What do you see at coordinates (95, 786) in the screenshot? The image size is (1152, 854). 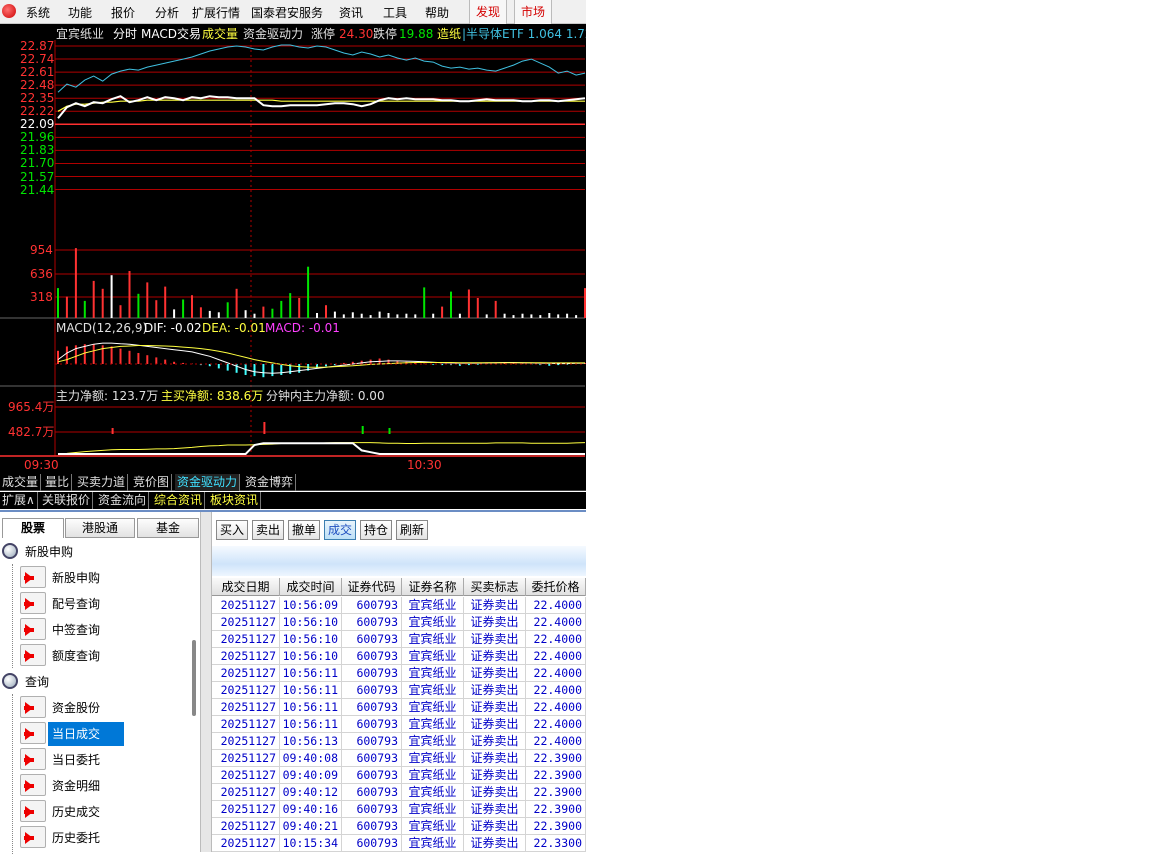 I see `tree-item-fund-details: 资金明细` at bounding box center [95, 786].